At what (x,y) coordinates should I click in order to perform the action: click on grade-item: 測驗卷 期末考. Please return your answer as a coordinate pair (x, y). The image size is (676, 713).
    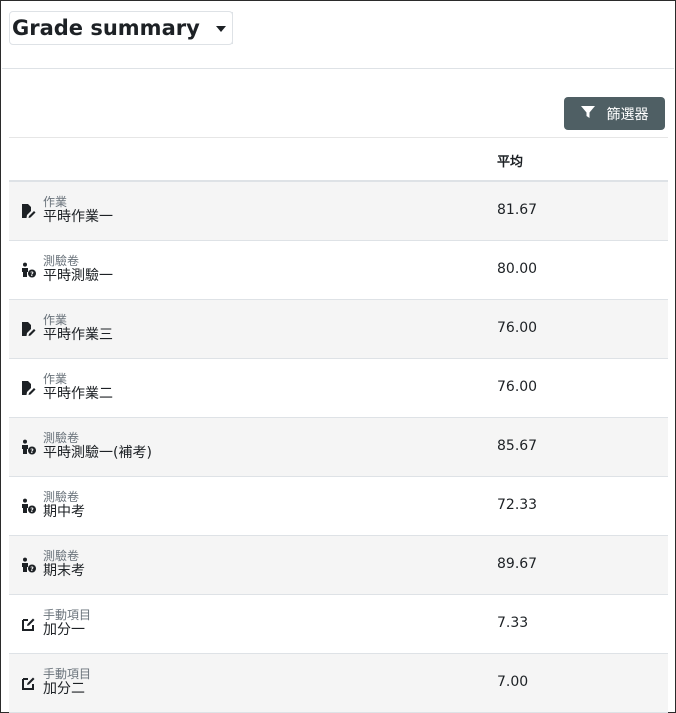
    Looking at the image, I should click on (64, 564).